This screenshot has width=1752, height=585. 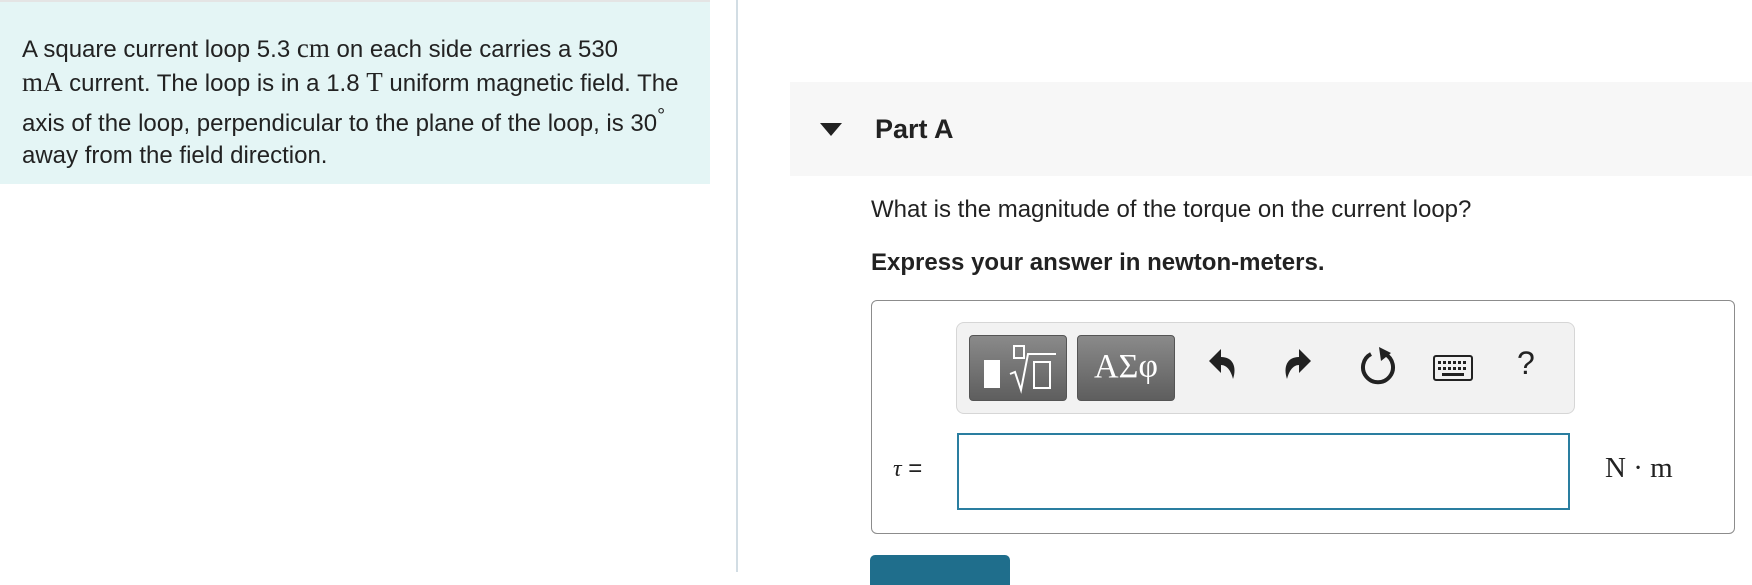 What do you see at coordinates (1265, 368) in the screenshot?
I see `math-toolbar: ΑΣφ ?` at bounding box center [1265, 368].